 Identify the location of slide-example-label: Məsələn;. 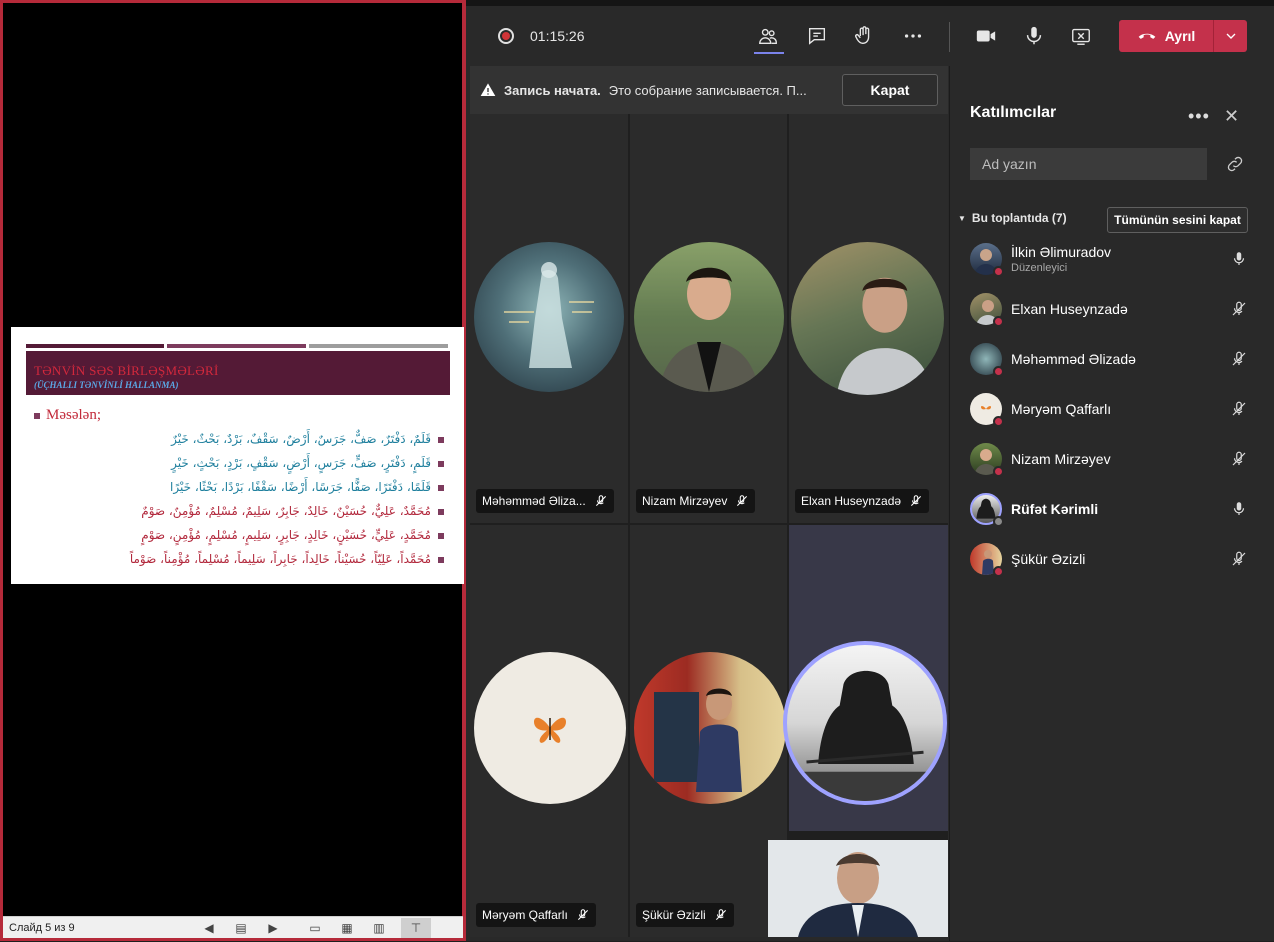
(67, 415).